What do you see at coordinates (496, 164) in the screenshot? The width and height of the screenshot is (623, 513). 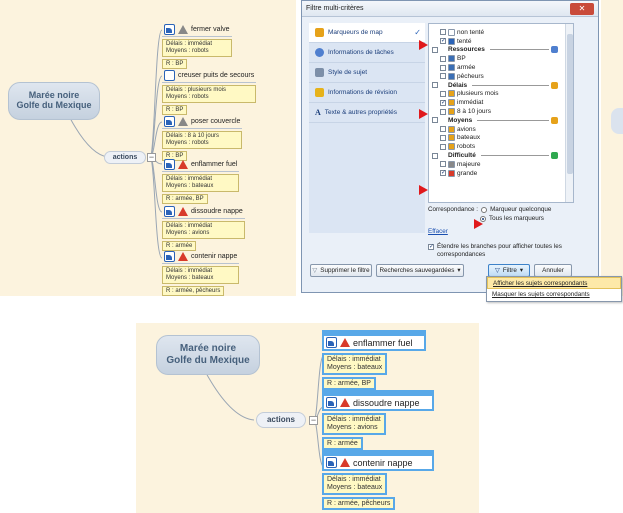 I see `marker-item: majeure` at bounding box center [496, 164].